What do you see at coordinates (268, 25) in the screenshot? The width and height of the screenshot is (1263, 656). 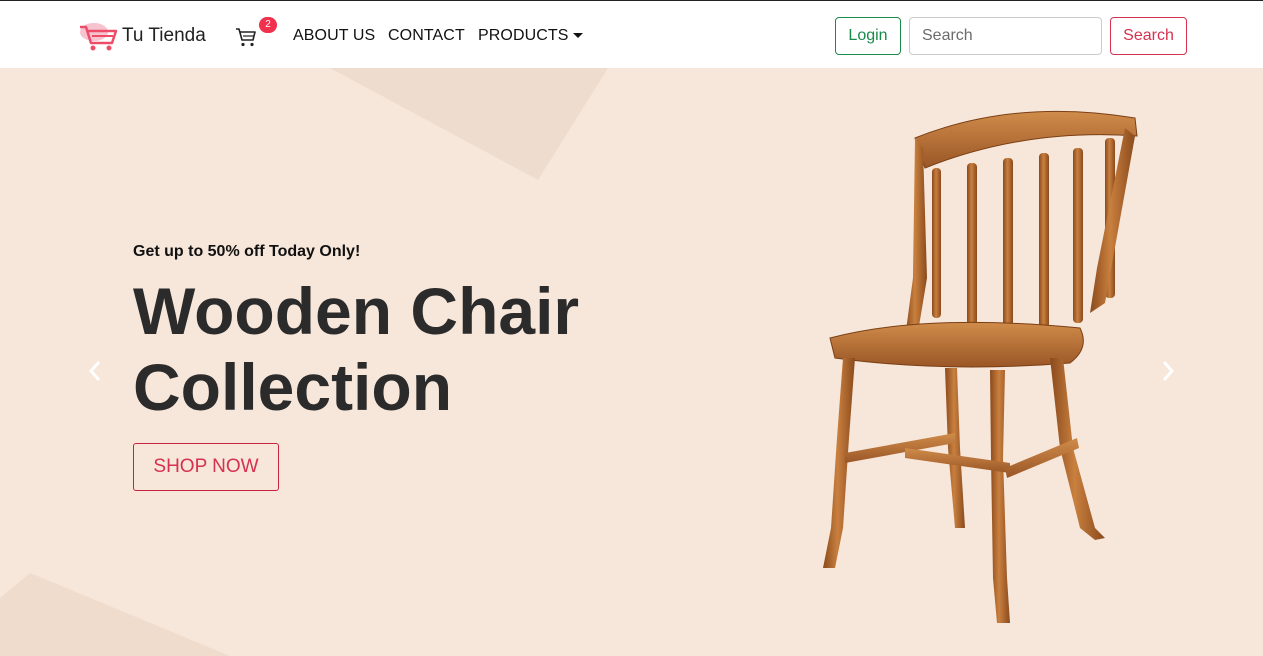 I see `cart-count-badge: 2` at bounding box center [268, 25].